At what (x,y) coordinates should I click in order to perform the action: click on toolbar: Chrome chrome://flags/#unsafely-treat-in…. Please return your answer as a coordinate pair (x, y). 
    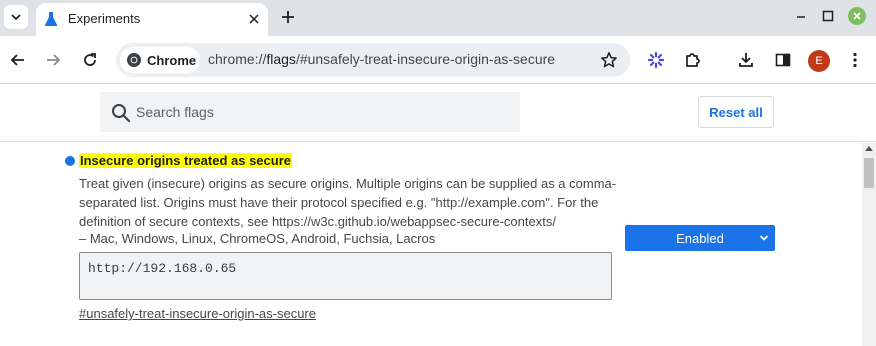
    Looking at the image, I should click on (438, 60).